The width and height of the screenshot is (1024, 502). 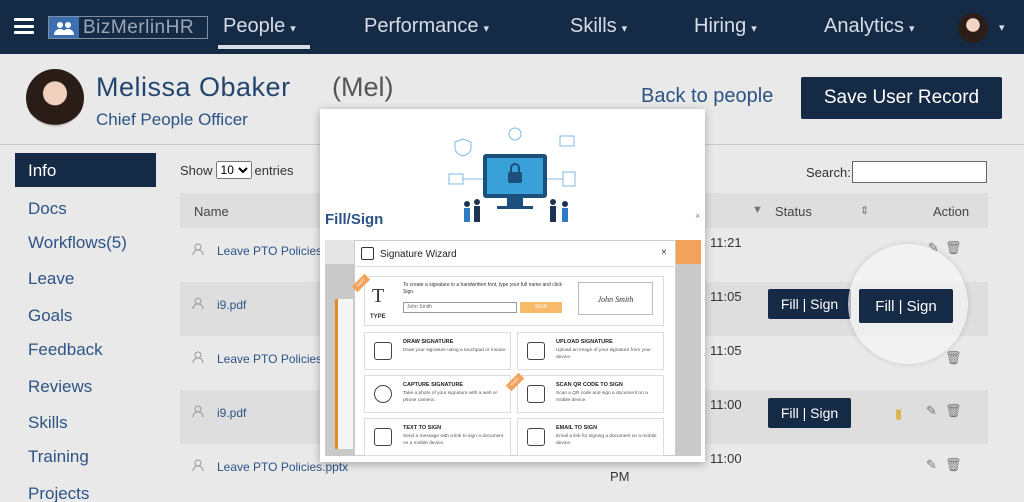 I want to click on signature-preview: John Smith, so click(x=615, y=298).